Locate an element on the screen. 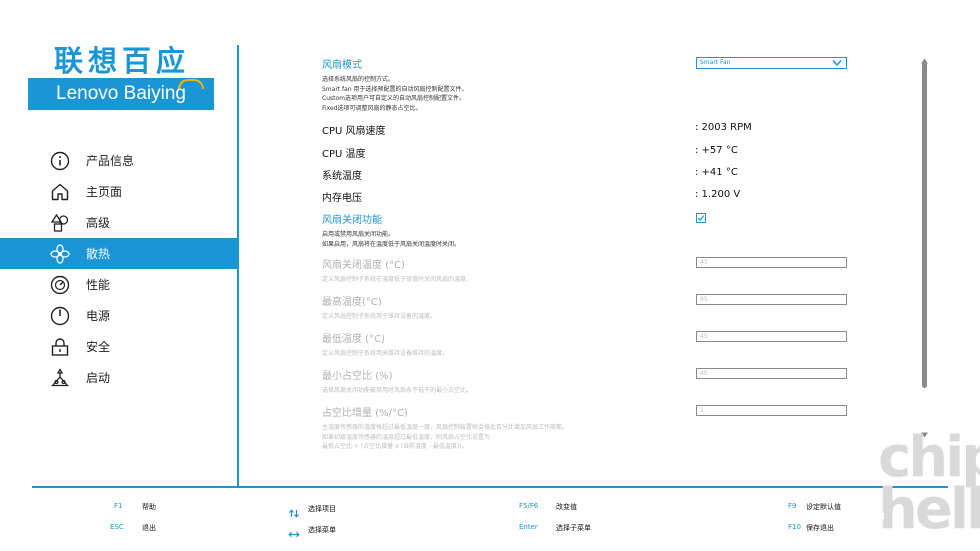 This screenshot has height=551, width=980. sidebar-item-label: 安全 is located at coordinates (98, 347).